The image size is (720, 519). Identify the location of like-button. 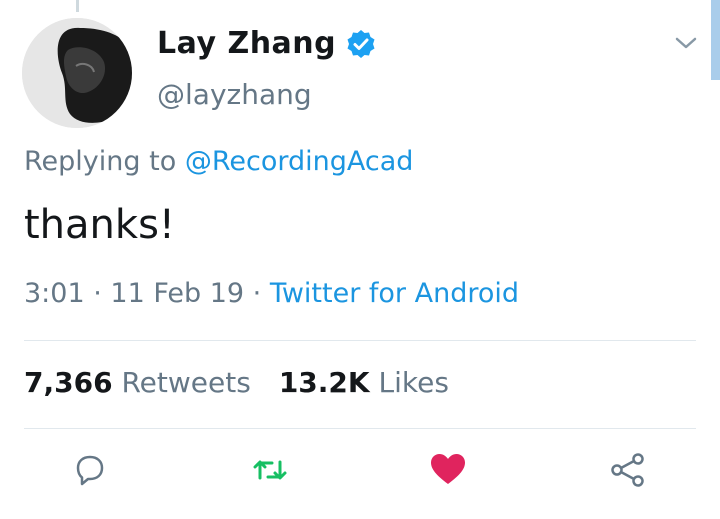
(448, 472).